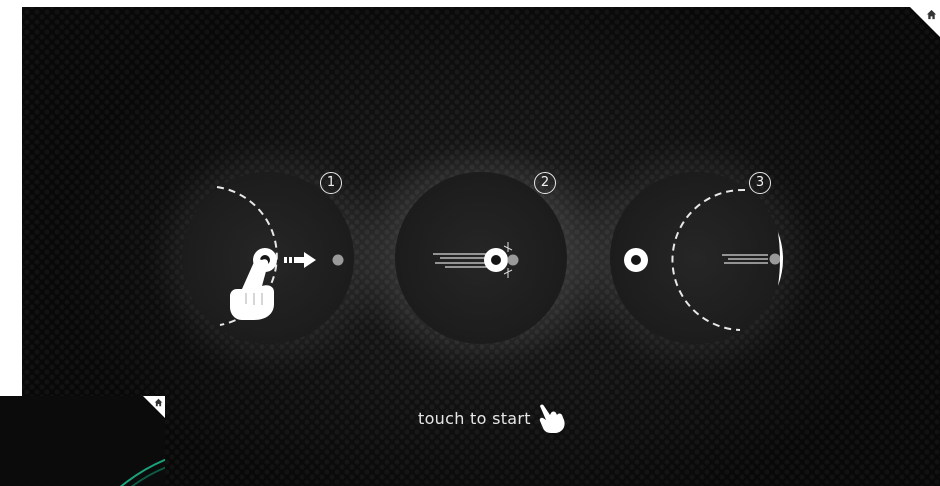 The width and height of the screenshot is (940, 486). I want to click on tutorial-step-1: 1, so click(268, 258).